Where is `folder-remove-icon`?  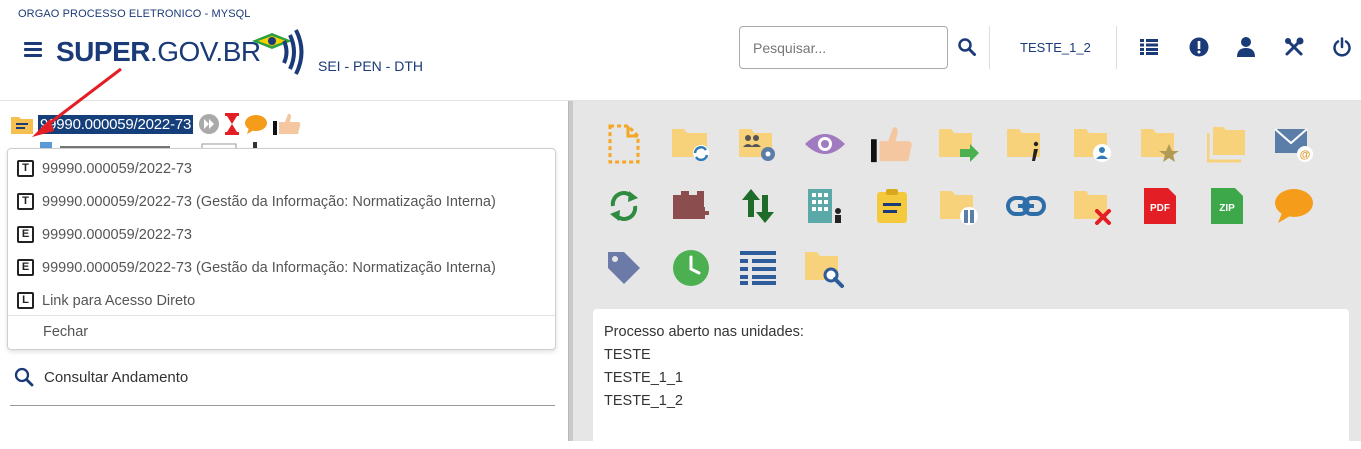 folder-remove-icon is located at coordinates (1093, 206).